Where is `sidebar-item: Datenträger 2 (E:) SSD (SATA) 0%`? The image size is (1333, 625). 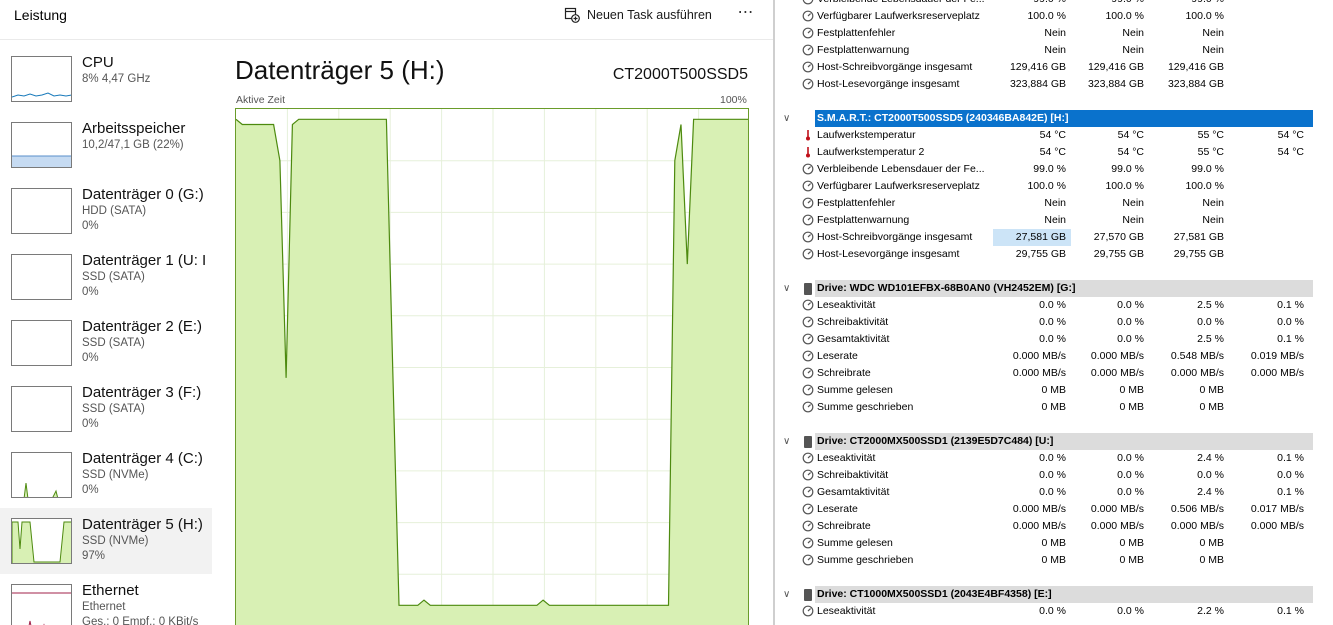
sidebar-item: Datenträger 2 (E:) SSD (SATA) 0% is located at coordinates (106, 343).